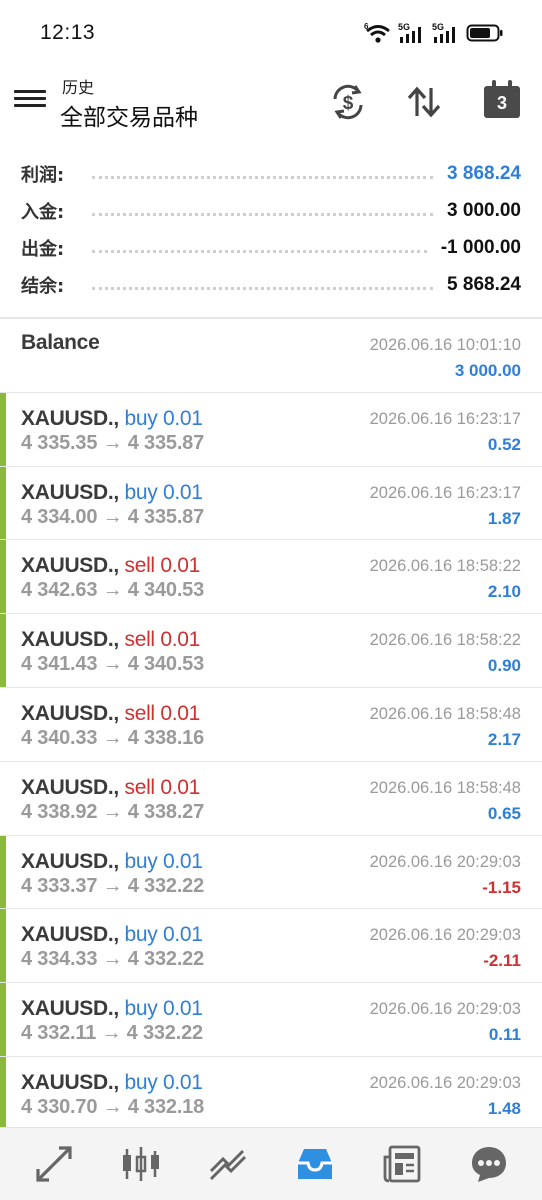 This screenshot has width=542, height=1200. Describe the element at coordinates (480, 247) in the screenshot. I see `withdrawal-value: -1 000.00` at that location.